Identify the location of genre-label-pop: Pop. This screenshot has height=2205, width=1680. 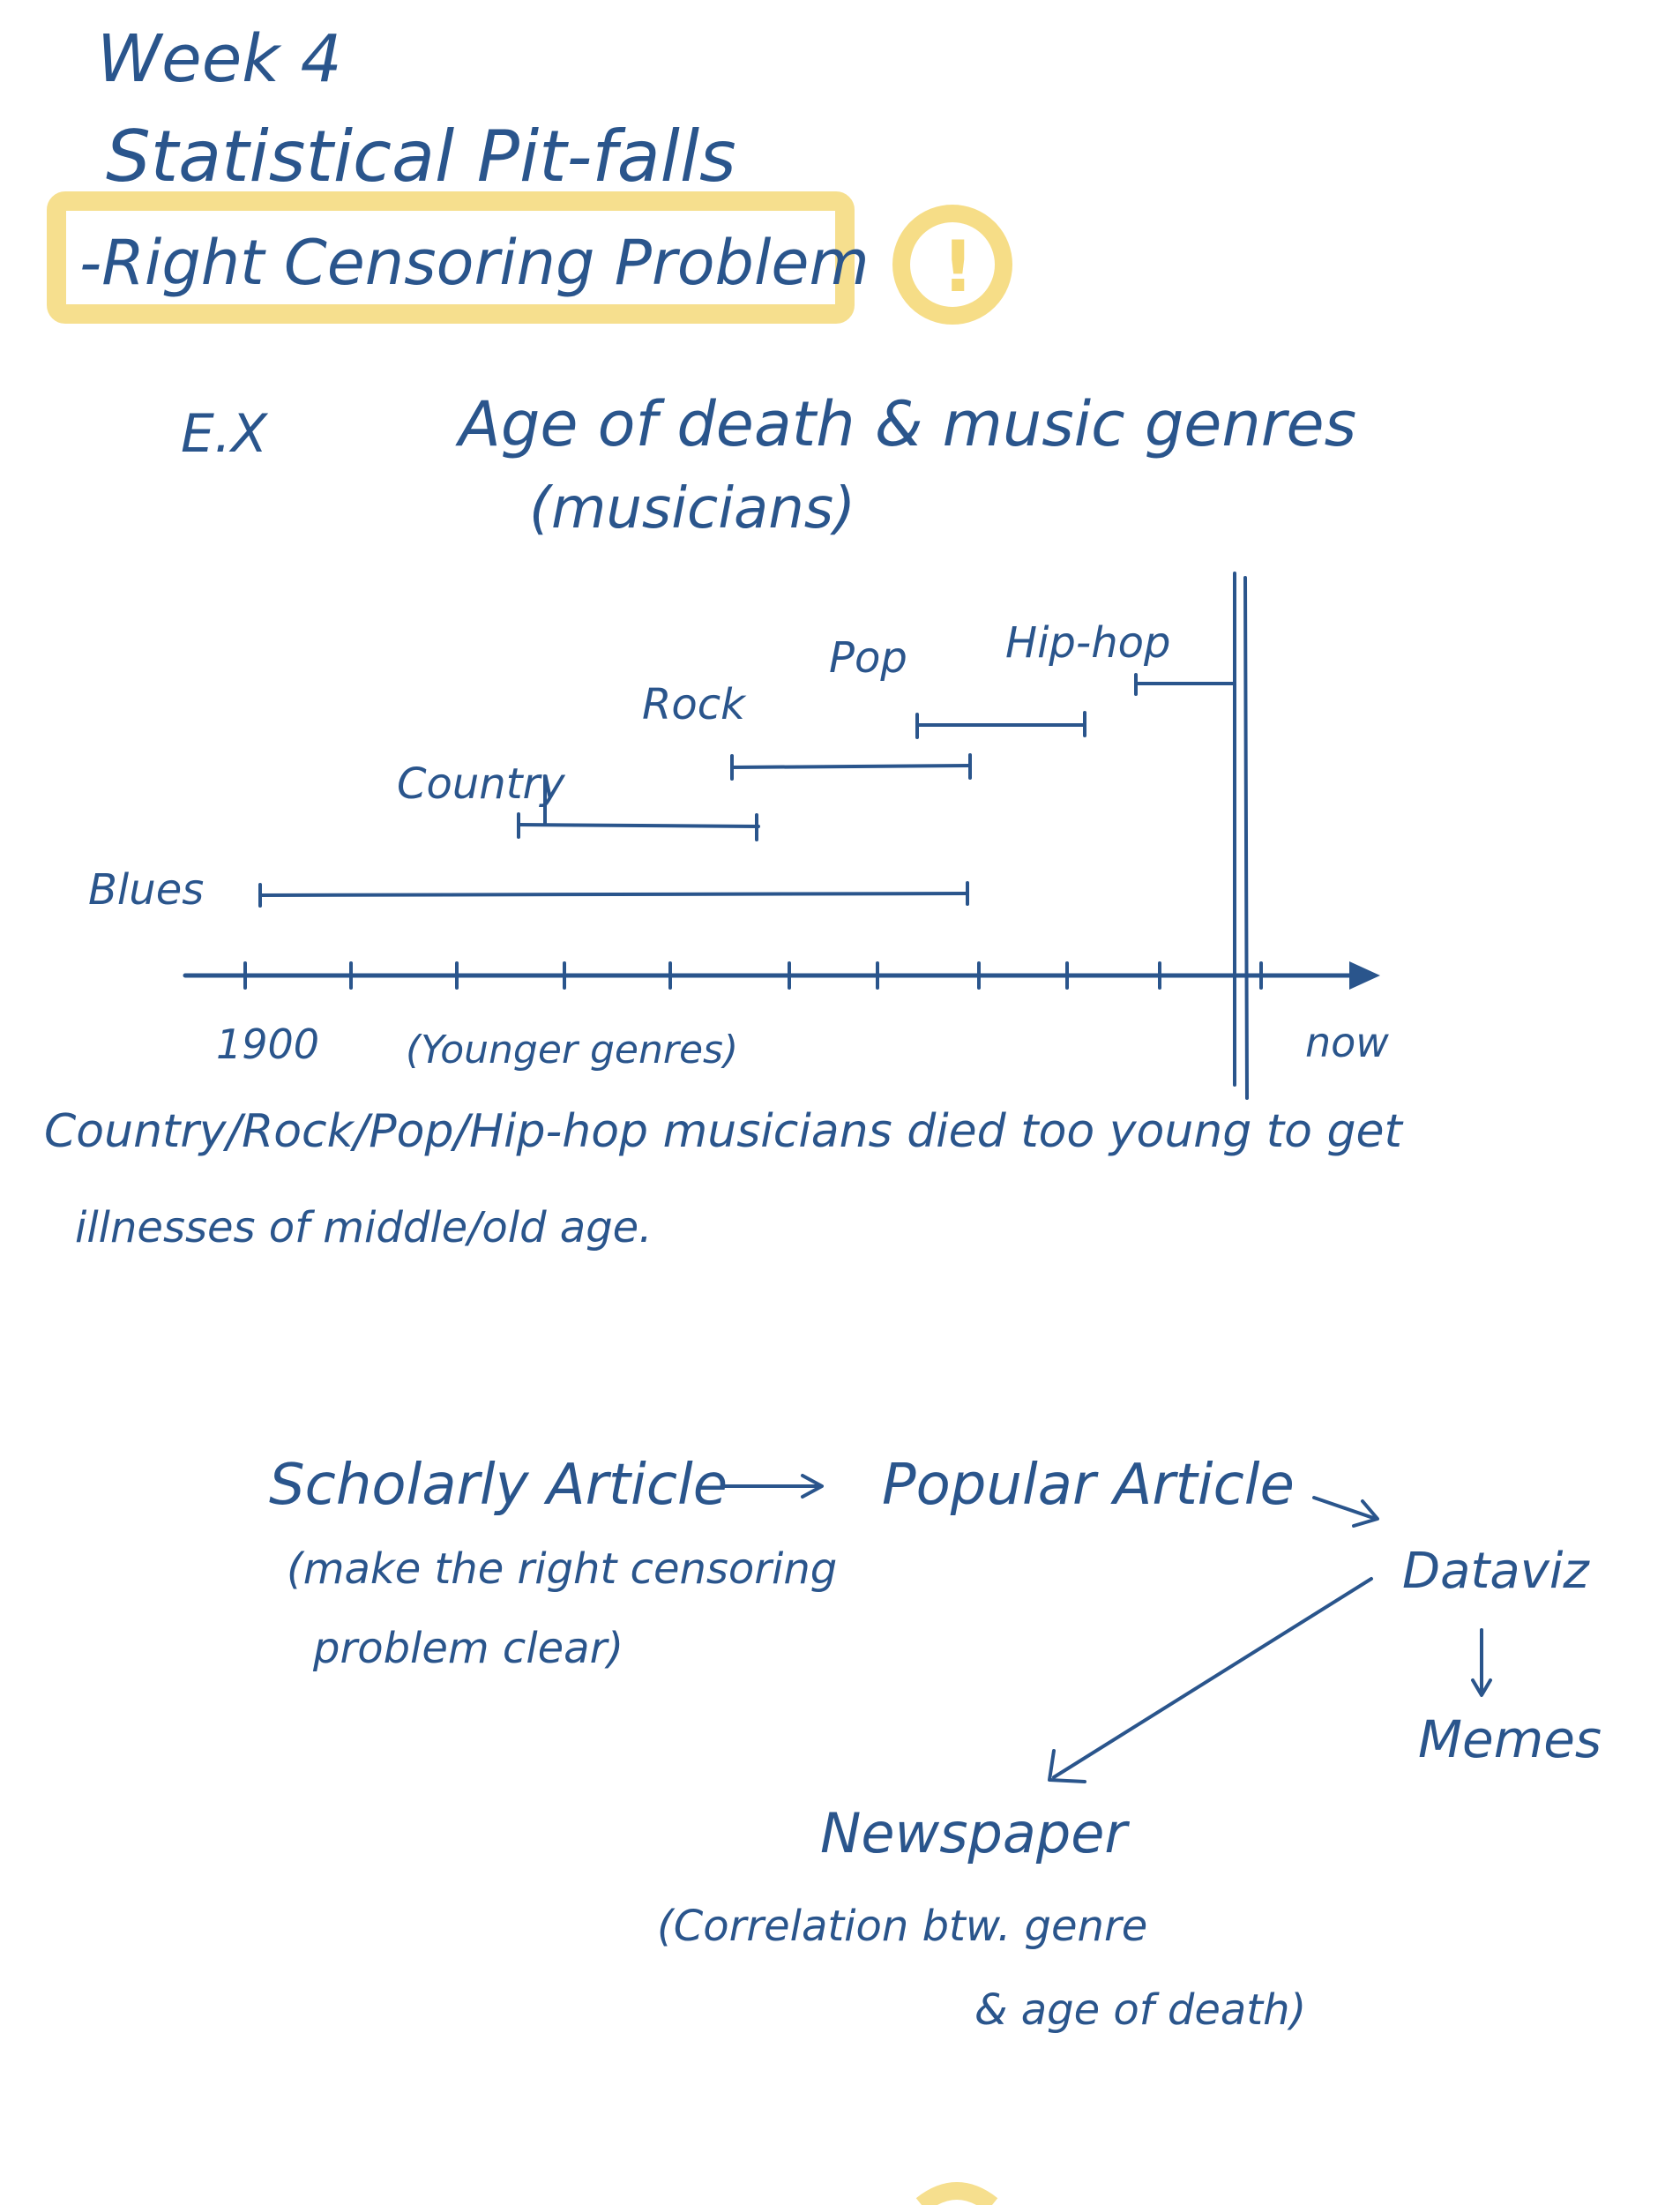
(868, 658).